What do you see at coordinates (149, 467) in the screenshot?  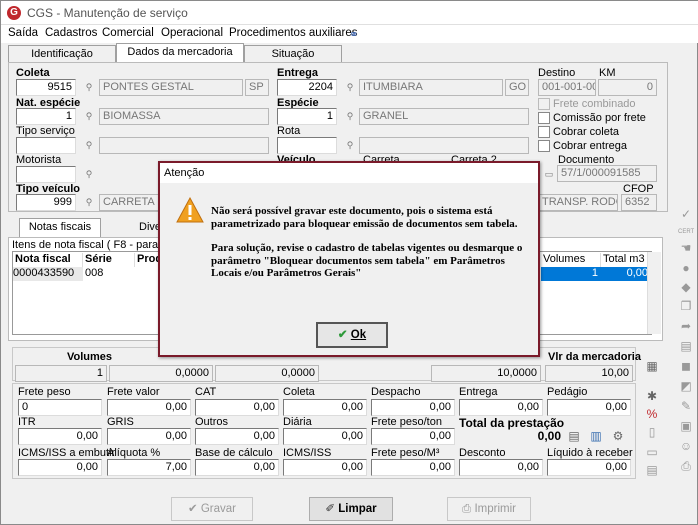 I see `aliquota-input: 7,00` at bounding box center [149, 467].